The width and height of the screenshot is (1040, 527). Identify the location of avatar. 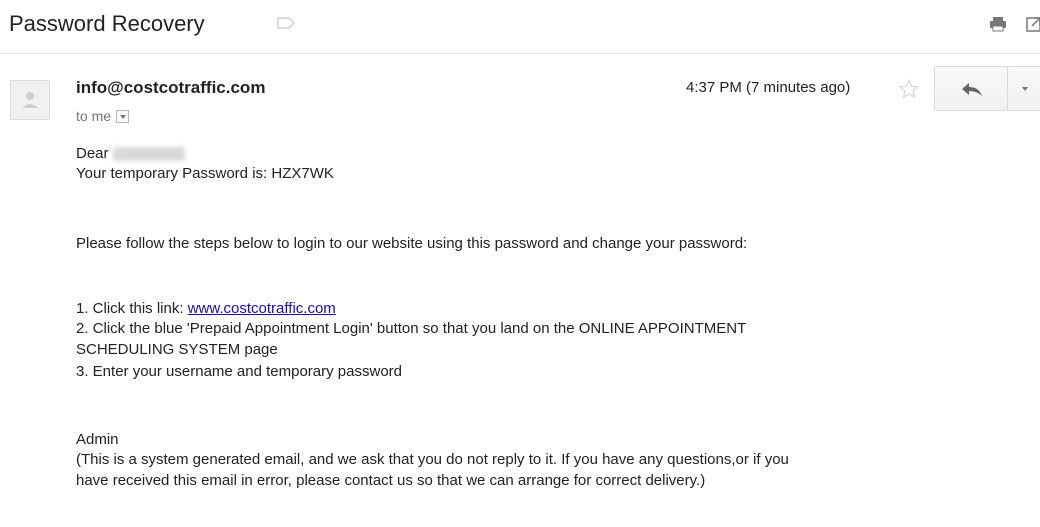
(30, 100).